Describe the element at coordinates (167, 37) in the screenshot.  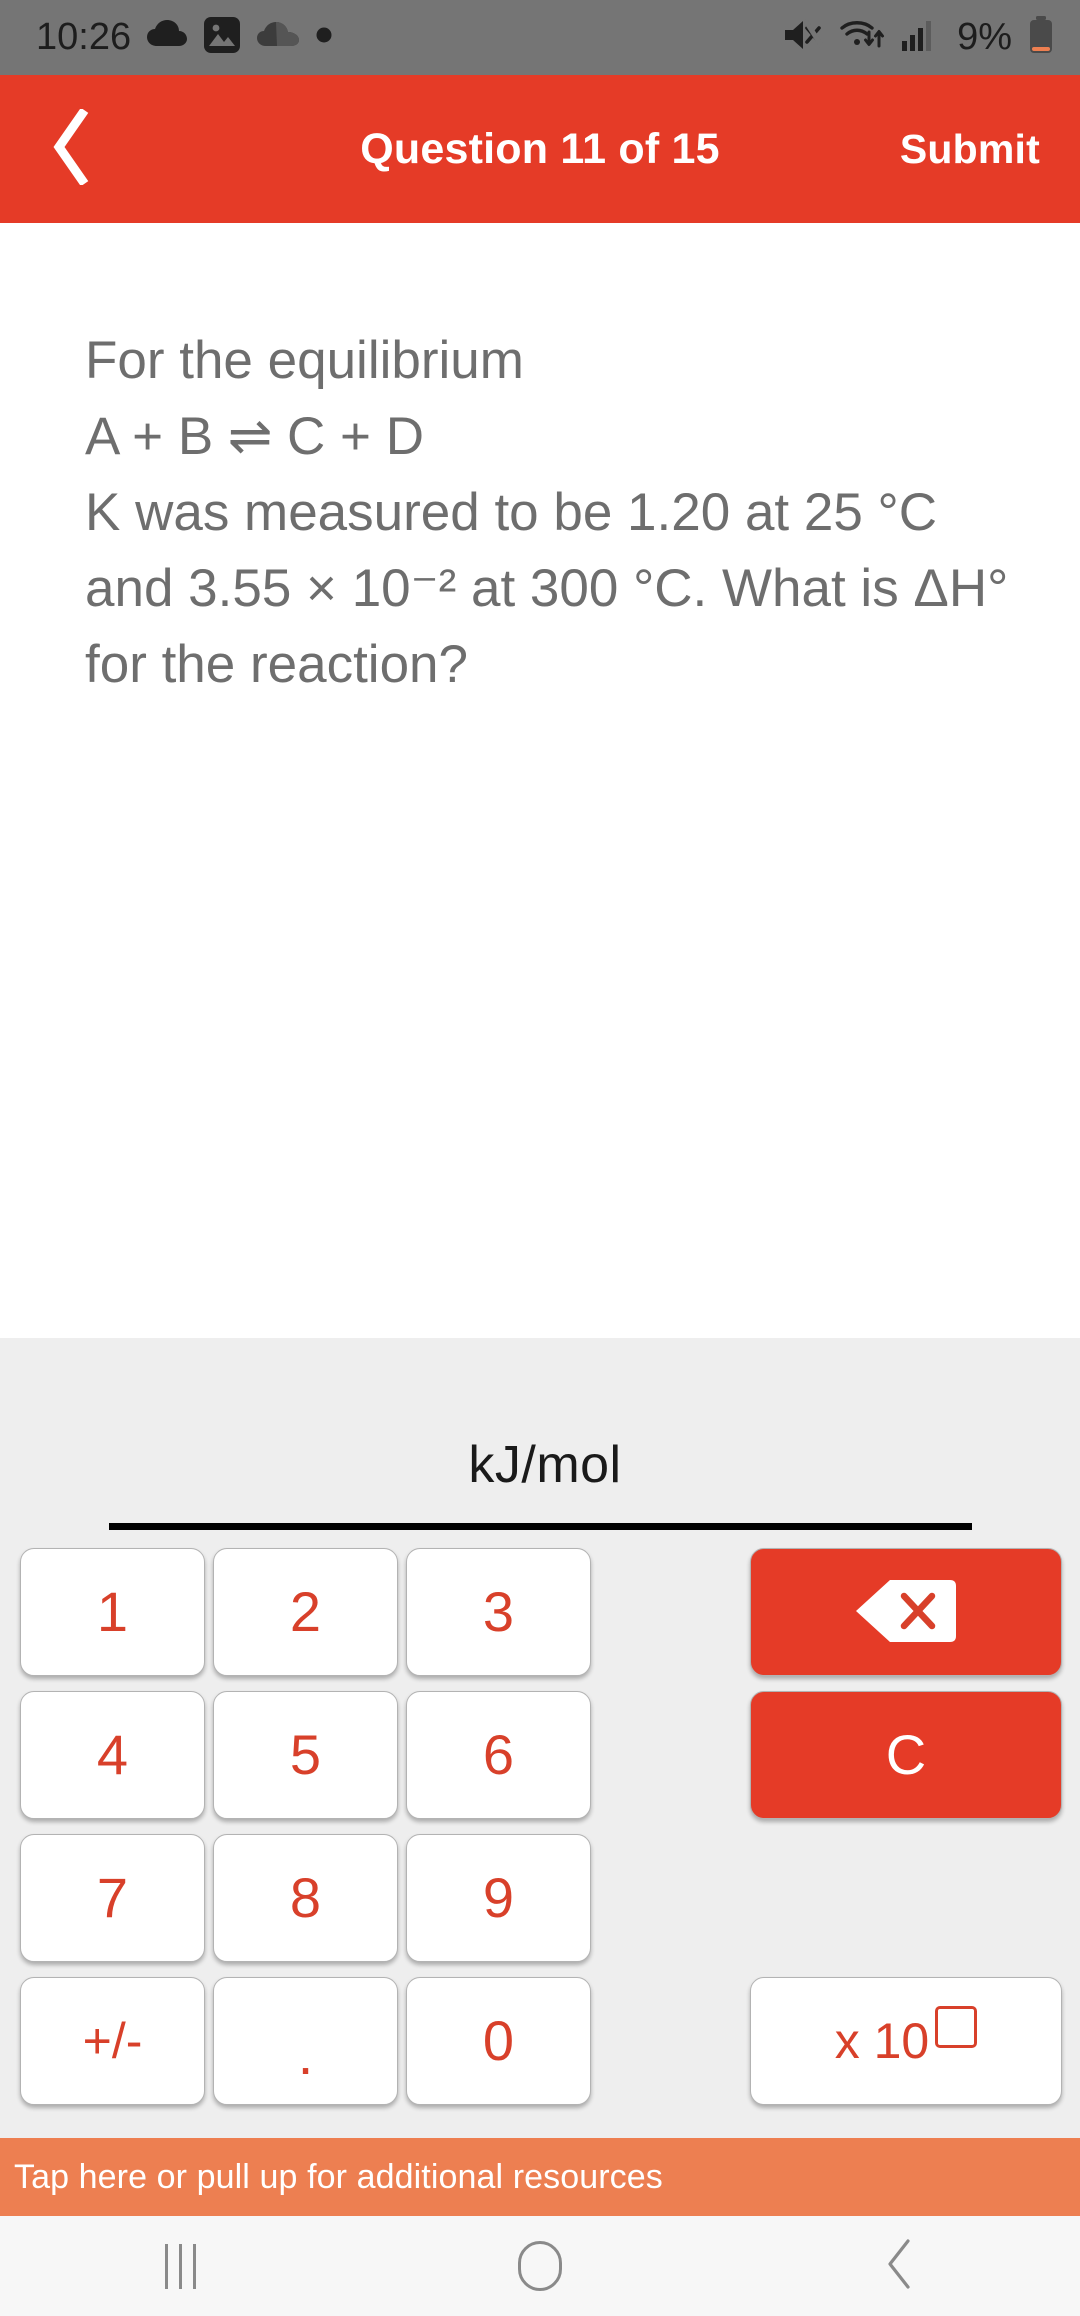
I see `cloud-icon` at that location.